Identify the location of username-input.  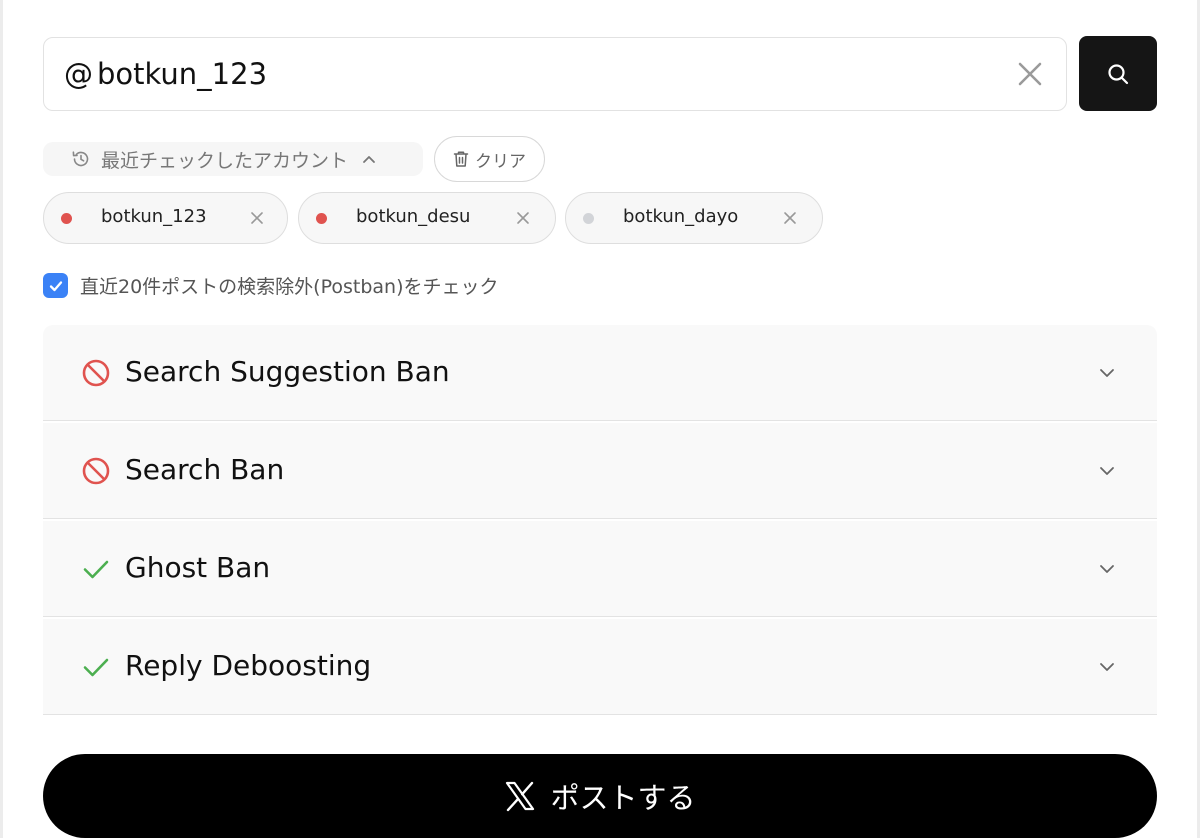
(553, 74).